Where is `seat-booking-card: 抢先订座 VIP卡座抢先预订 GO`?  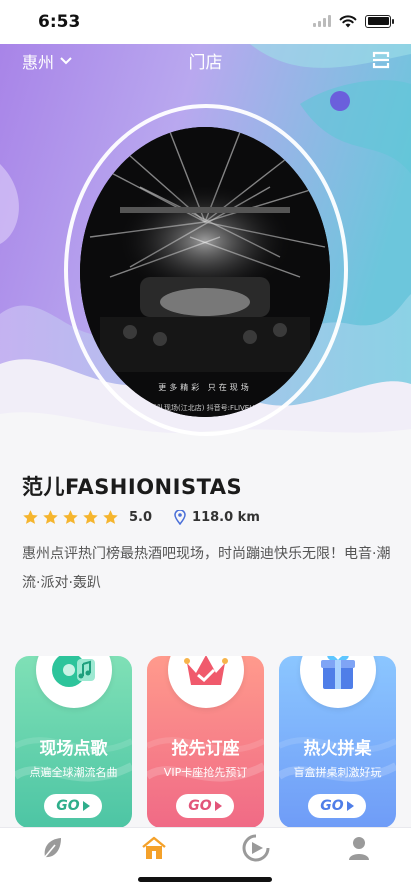 seat-booking-card: 抢先订座 VIP卡座抢先预订 GO is located at coordinates (205, 742).